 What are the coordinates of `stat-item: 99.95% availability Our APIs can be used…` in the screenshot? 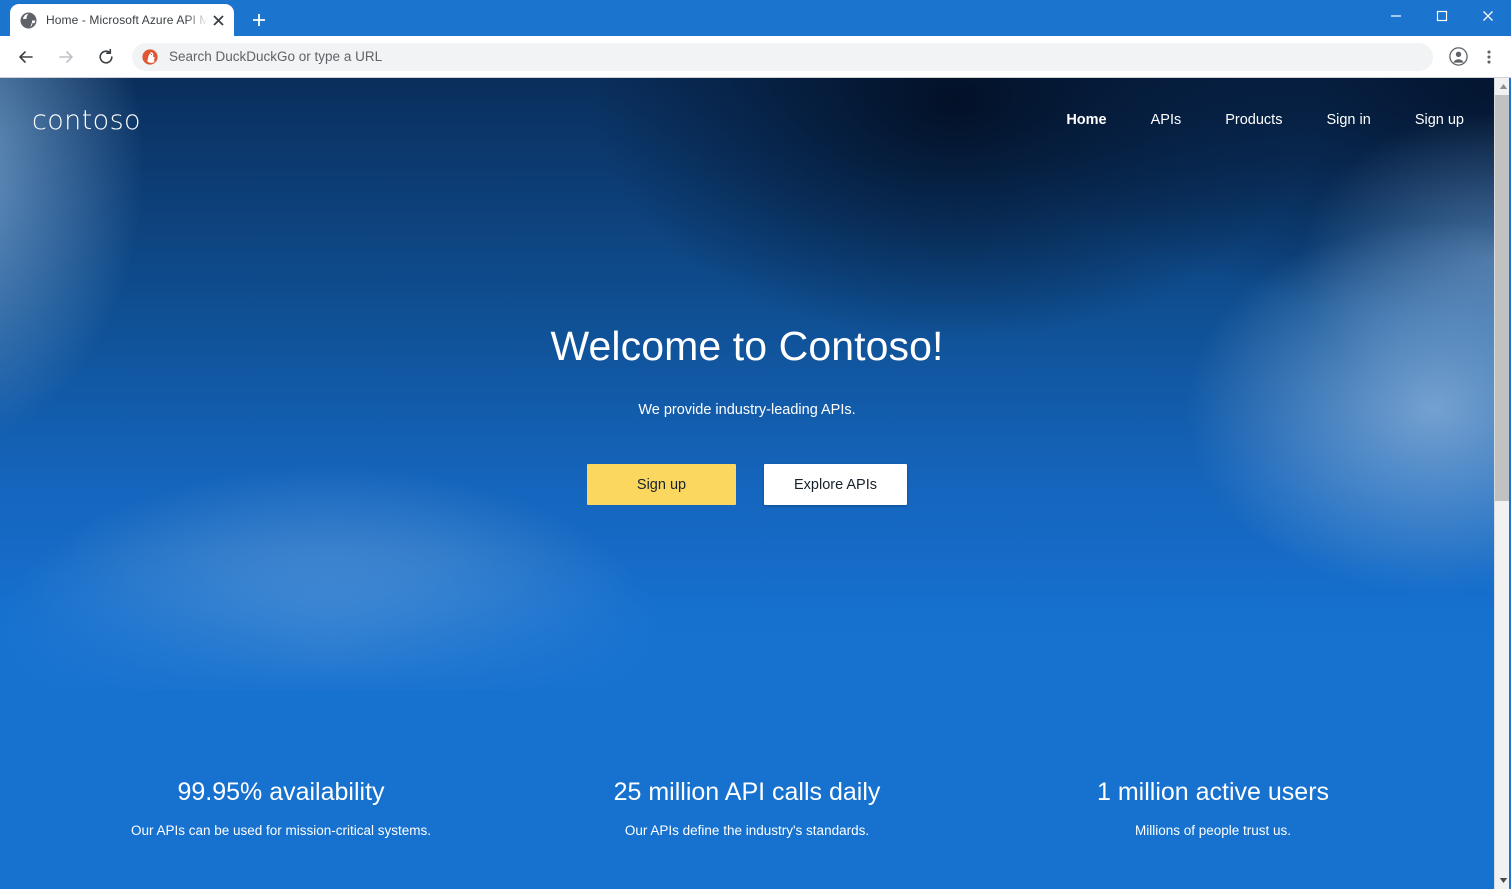 It's located at (281, 808).